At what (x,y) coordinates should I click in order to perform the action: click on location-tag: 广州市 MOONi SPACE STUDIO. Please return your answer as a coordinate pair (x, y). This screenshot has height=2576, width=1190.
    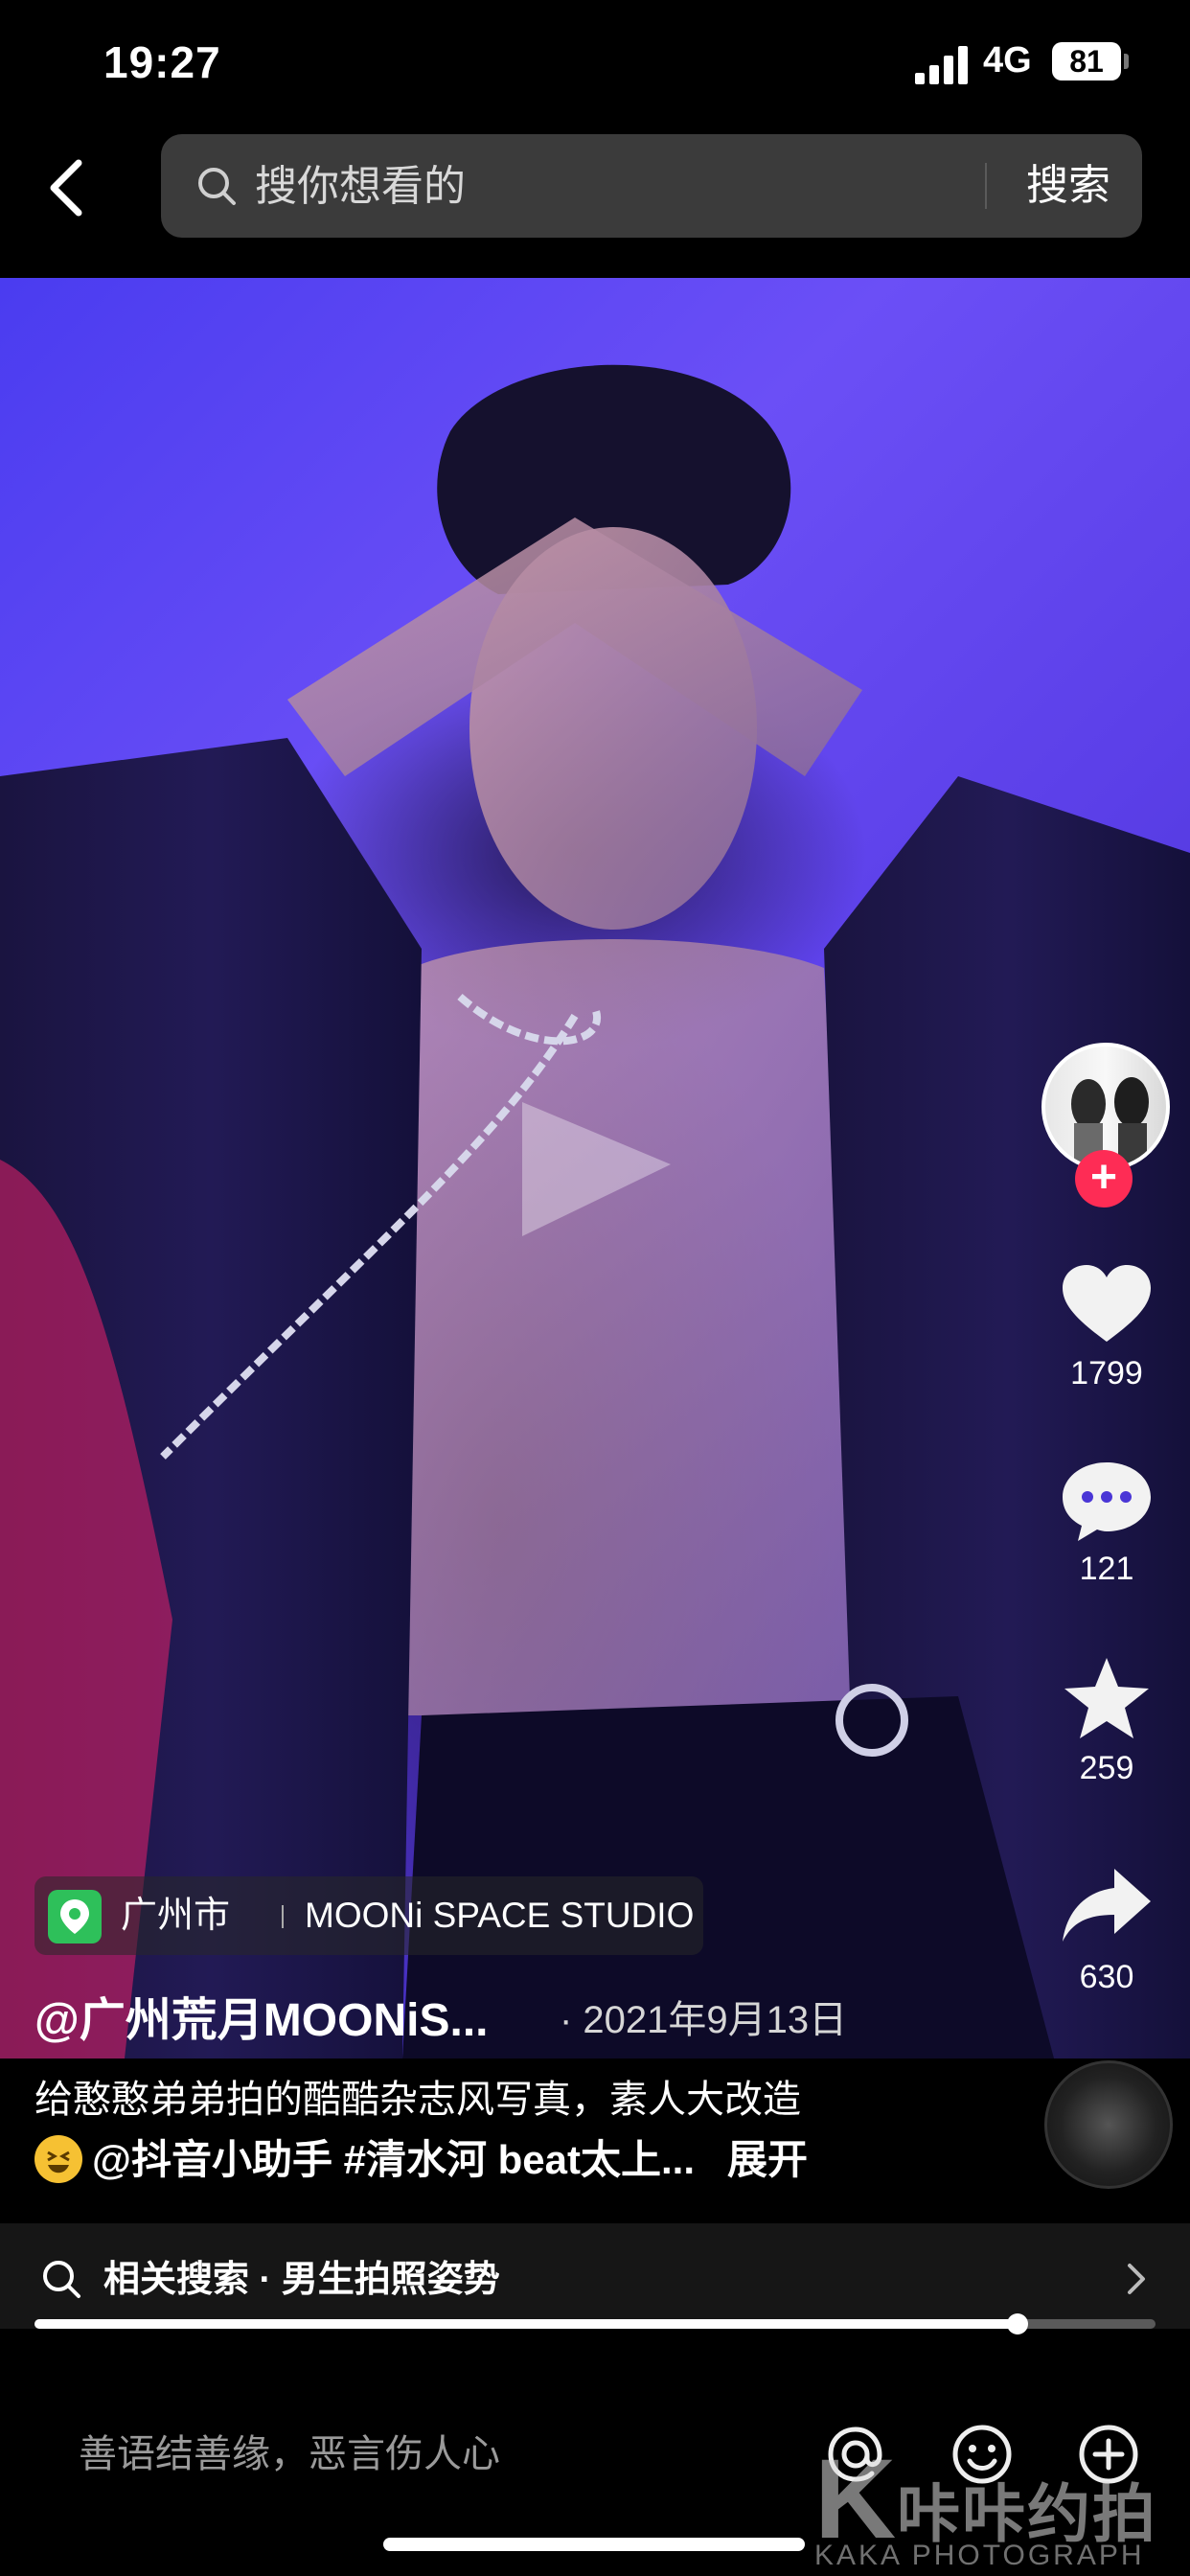
    Looking at the image, I should click on (369, 1915).